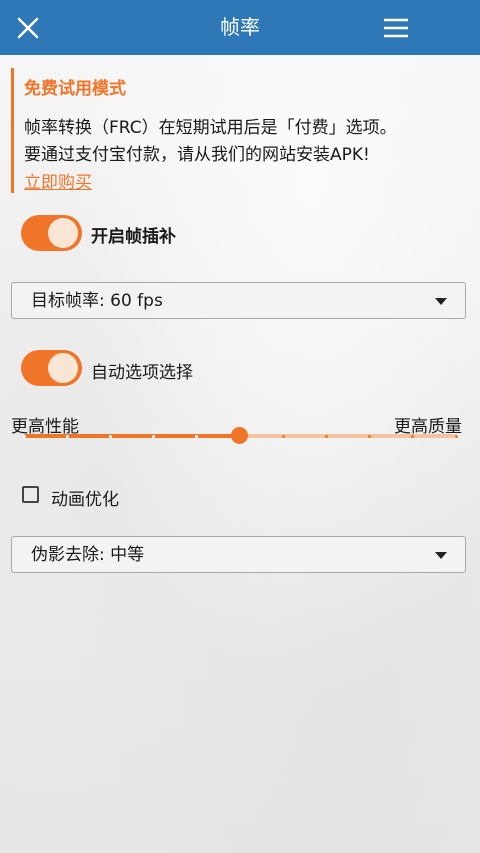 The height and width of the screenshot is (853, 480). I want to click on page-title: 帧率, so click(240, 27).